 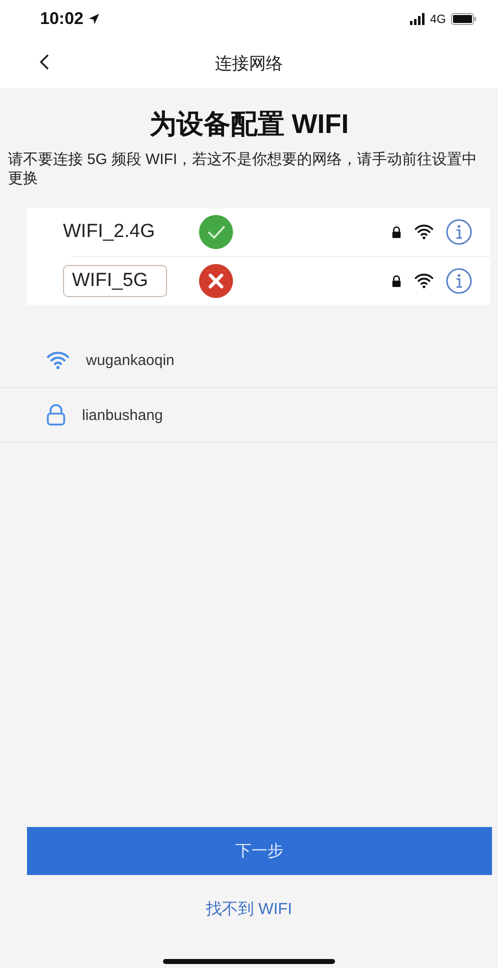 I want to click on location-arrow-icon, so click(x=94, y=19).